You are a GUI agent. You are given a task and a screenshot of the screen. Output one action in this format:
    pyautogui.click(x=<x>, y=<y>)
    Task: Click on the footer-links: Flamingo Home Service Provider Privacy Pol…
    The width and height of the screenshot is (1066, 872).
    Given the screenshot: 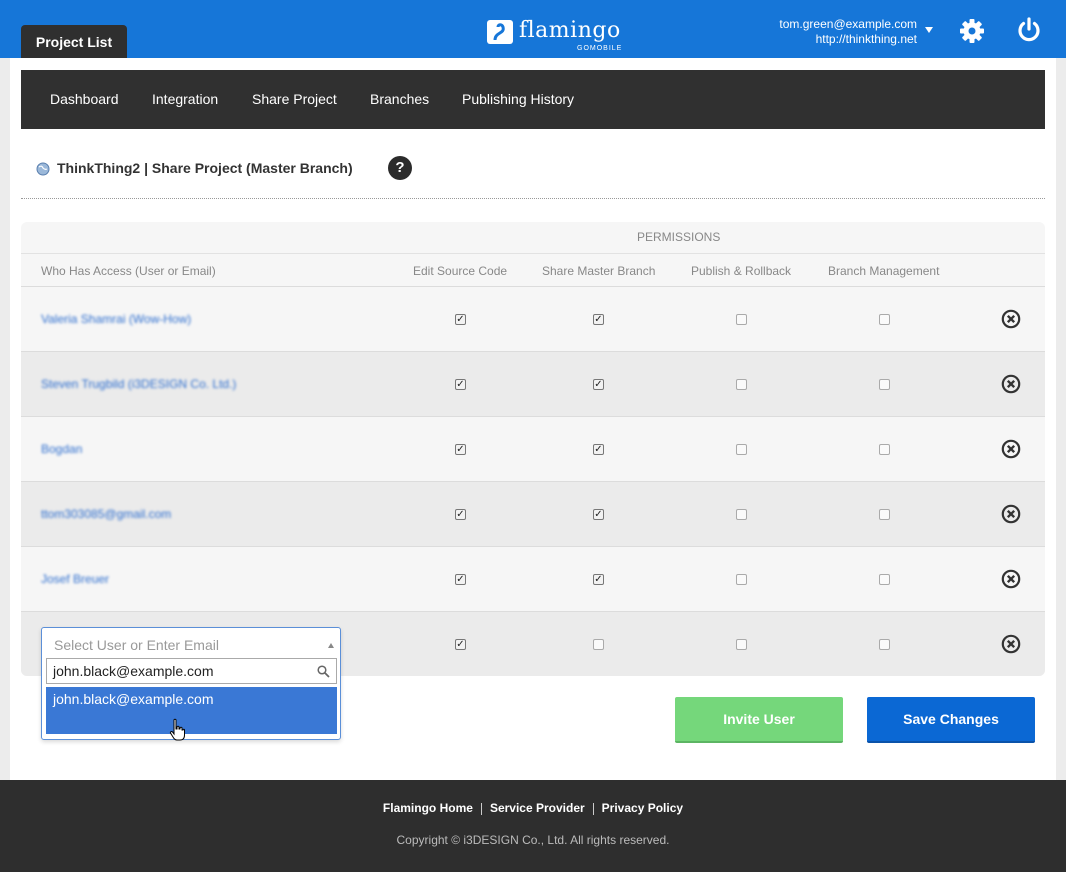 What is the action you would take?
    pyautogui.click(x=533, y=808)
    